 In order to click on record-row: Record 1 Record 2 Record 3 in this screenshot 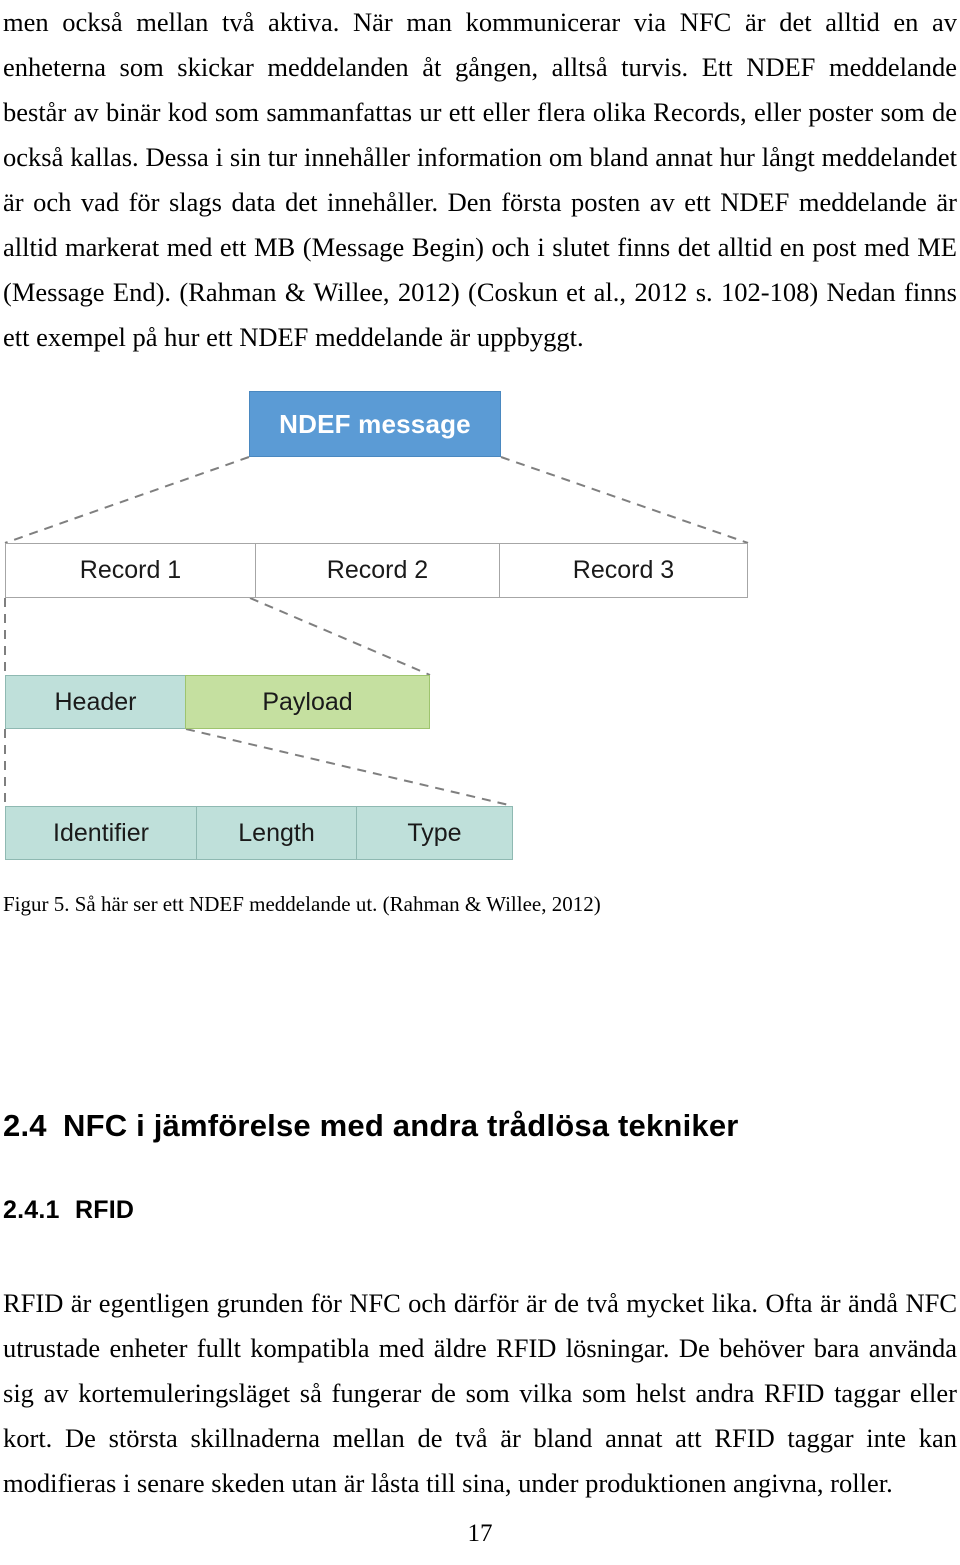, I will do `click(376, 570)`.